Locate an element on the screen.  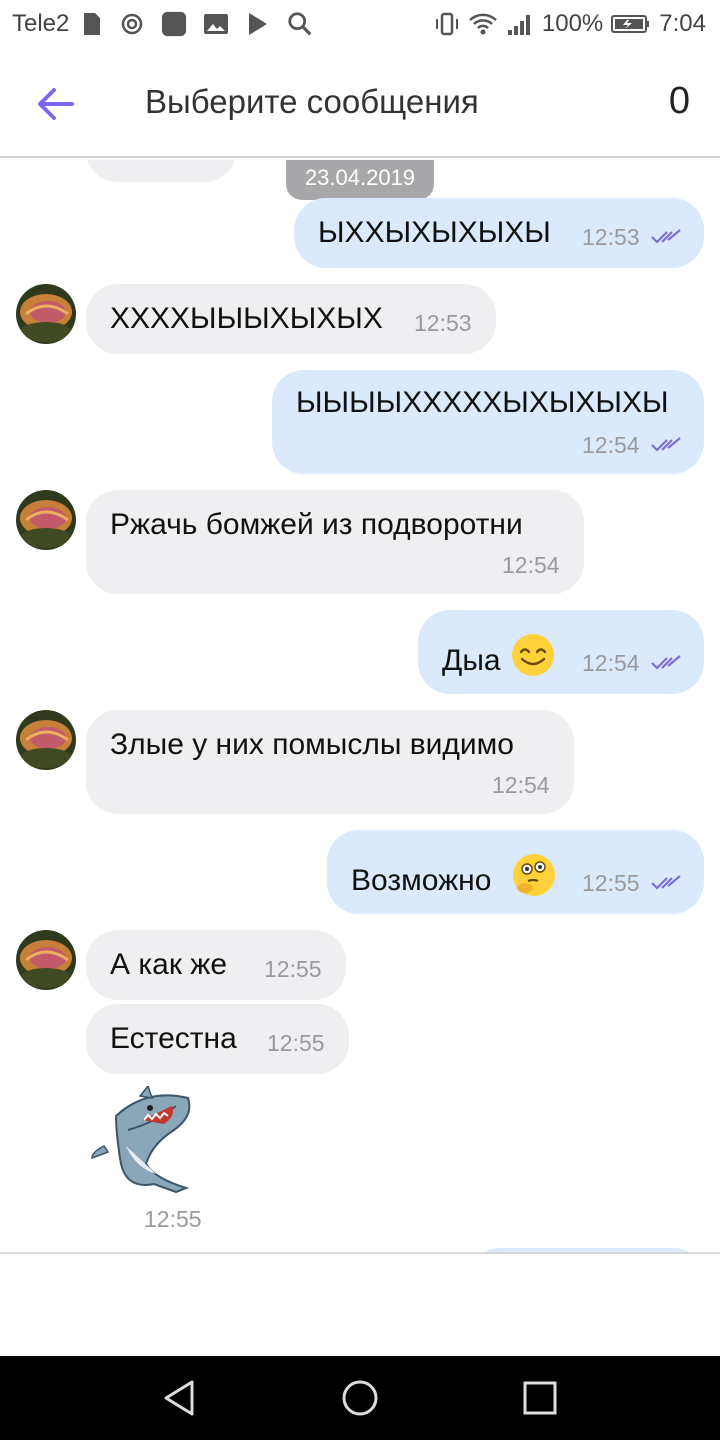
app-notification-icon is located at coordinates (174, 24).